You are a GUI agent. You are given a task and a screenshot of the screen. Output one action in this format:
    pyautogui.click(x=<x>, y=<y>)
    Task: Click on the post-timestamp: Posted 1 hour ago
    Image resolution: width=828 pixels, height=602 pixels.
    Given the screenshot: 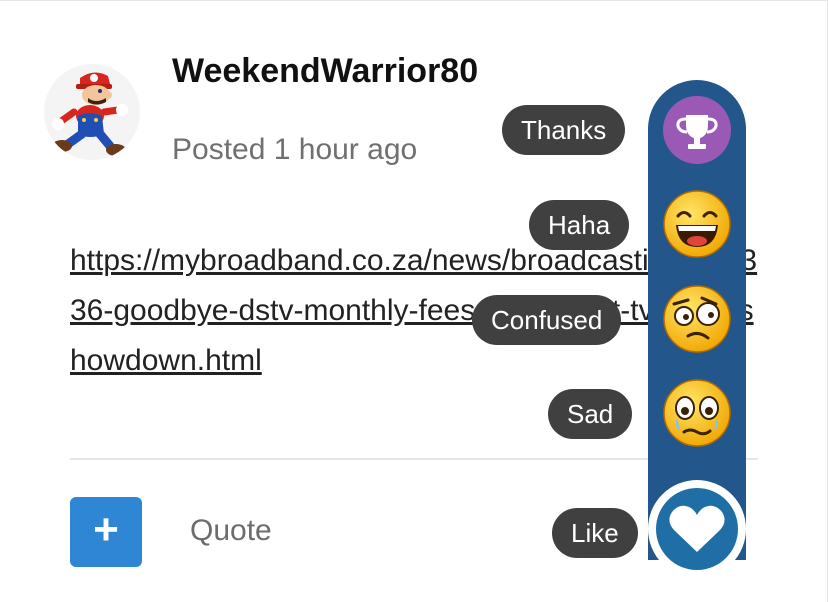 What is the action you would take?
    pyautogui.click(x=295, y=149)
    